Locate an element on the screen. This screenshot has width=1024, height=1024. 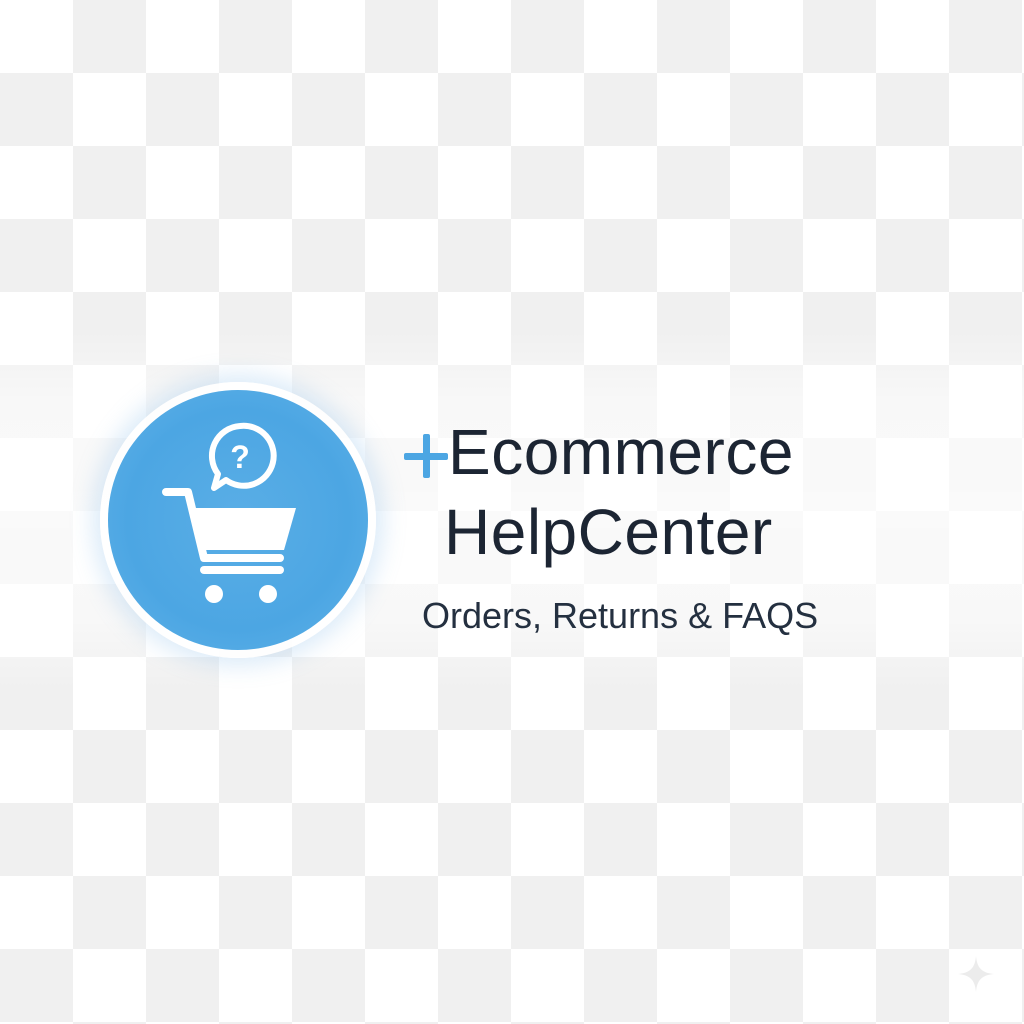
logo-circle: ? is located at coordinates (238, 520).